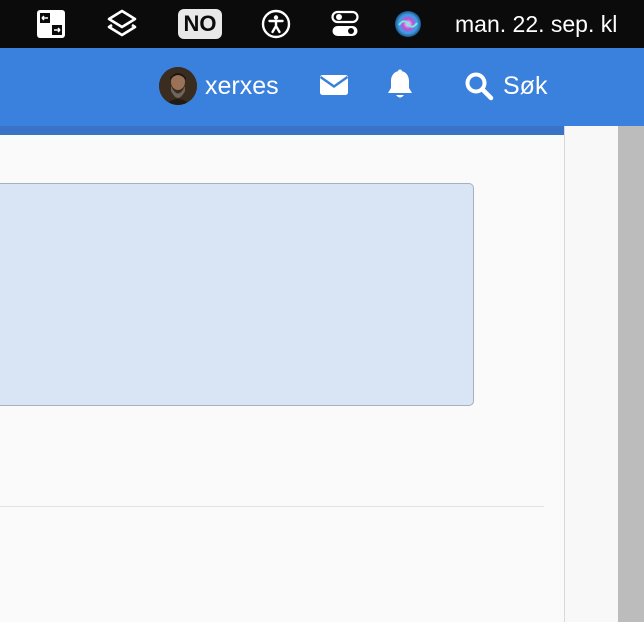 This screenshot has height=622, width=644. What do you see at coordinates (536, 24) in the screenshot?
I see `menu-bar-clock: man. 22. sep. kl` at bounding box center [536, 24].